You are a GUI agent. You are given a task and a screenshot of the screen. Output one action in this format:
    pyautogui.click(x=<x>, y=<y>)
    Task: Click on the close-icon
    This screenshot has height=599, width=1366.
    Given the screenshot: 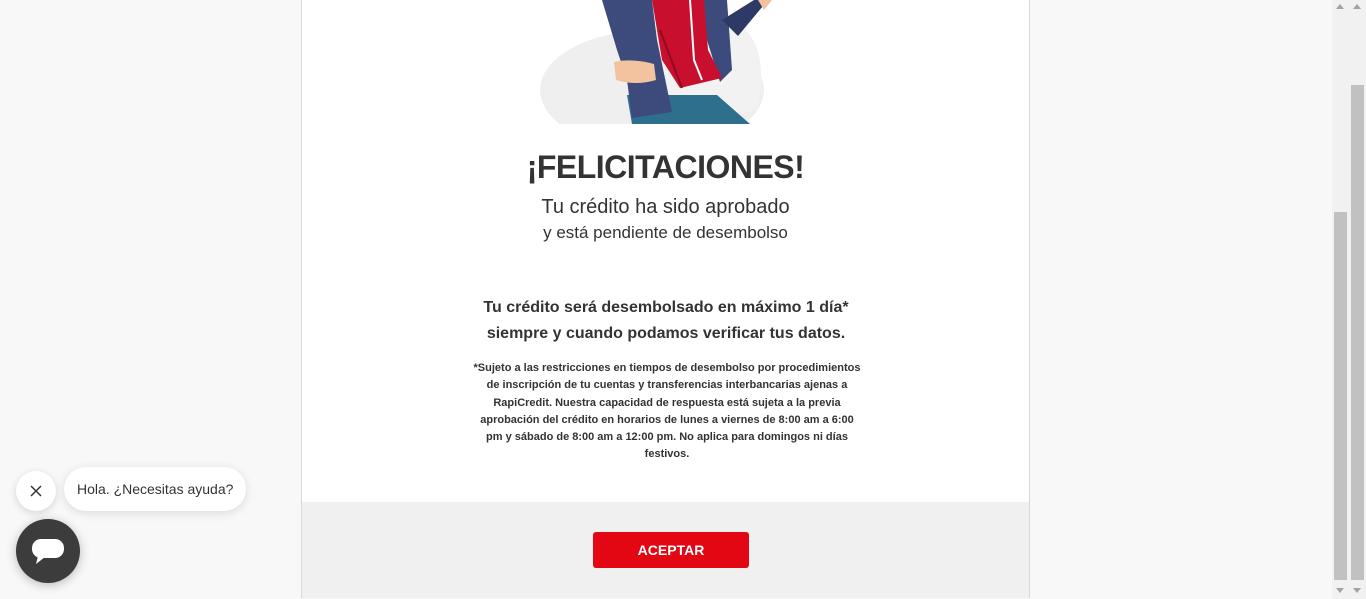 What is the action you would take?
    pyautogui.click(x=36, y=491)
    